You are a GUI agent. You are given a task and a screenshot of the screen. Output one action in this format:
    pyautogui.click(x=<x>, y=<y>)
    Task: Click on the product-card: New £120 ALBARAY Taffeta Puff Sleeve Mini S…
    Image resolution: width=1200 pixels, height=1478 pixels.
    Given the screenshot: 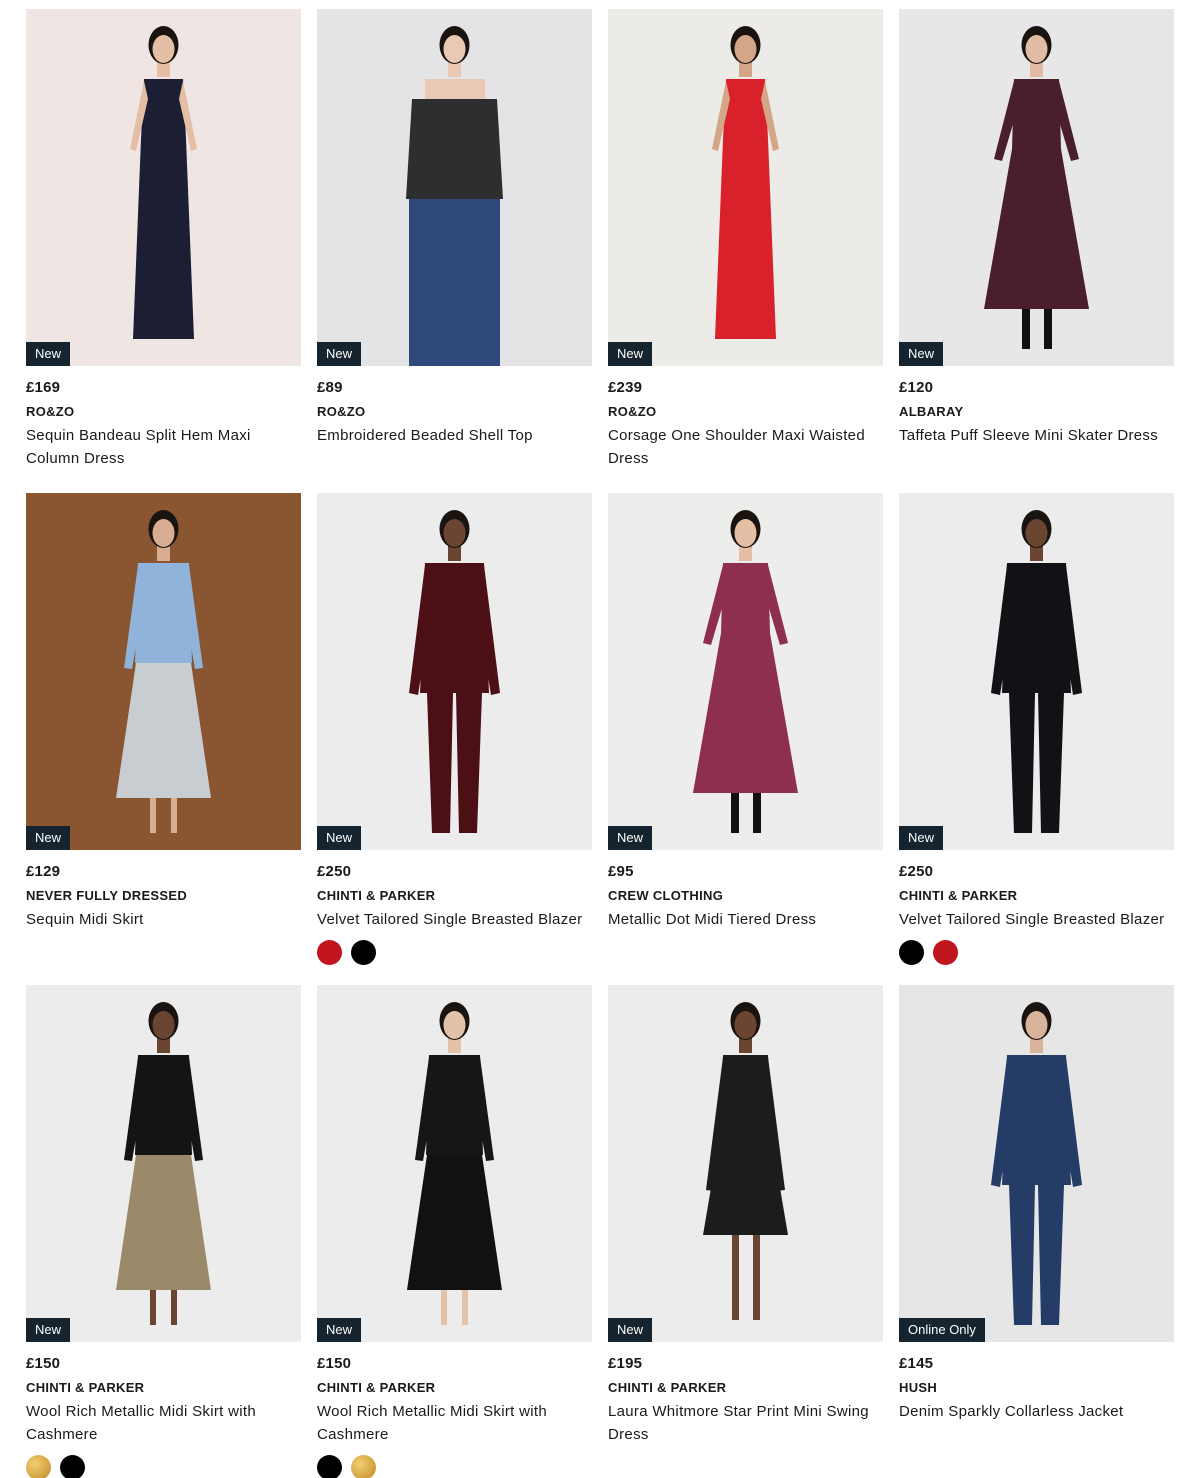 What is the action you would take?
    pyautogui.click(x=1036, y=228)
    